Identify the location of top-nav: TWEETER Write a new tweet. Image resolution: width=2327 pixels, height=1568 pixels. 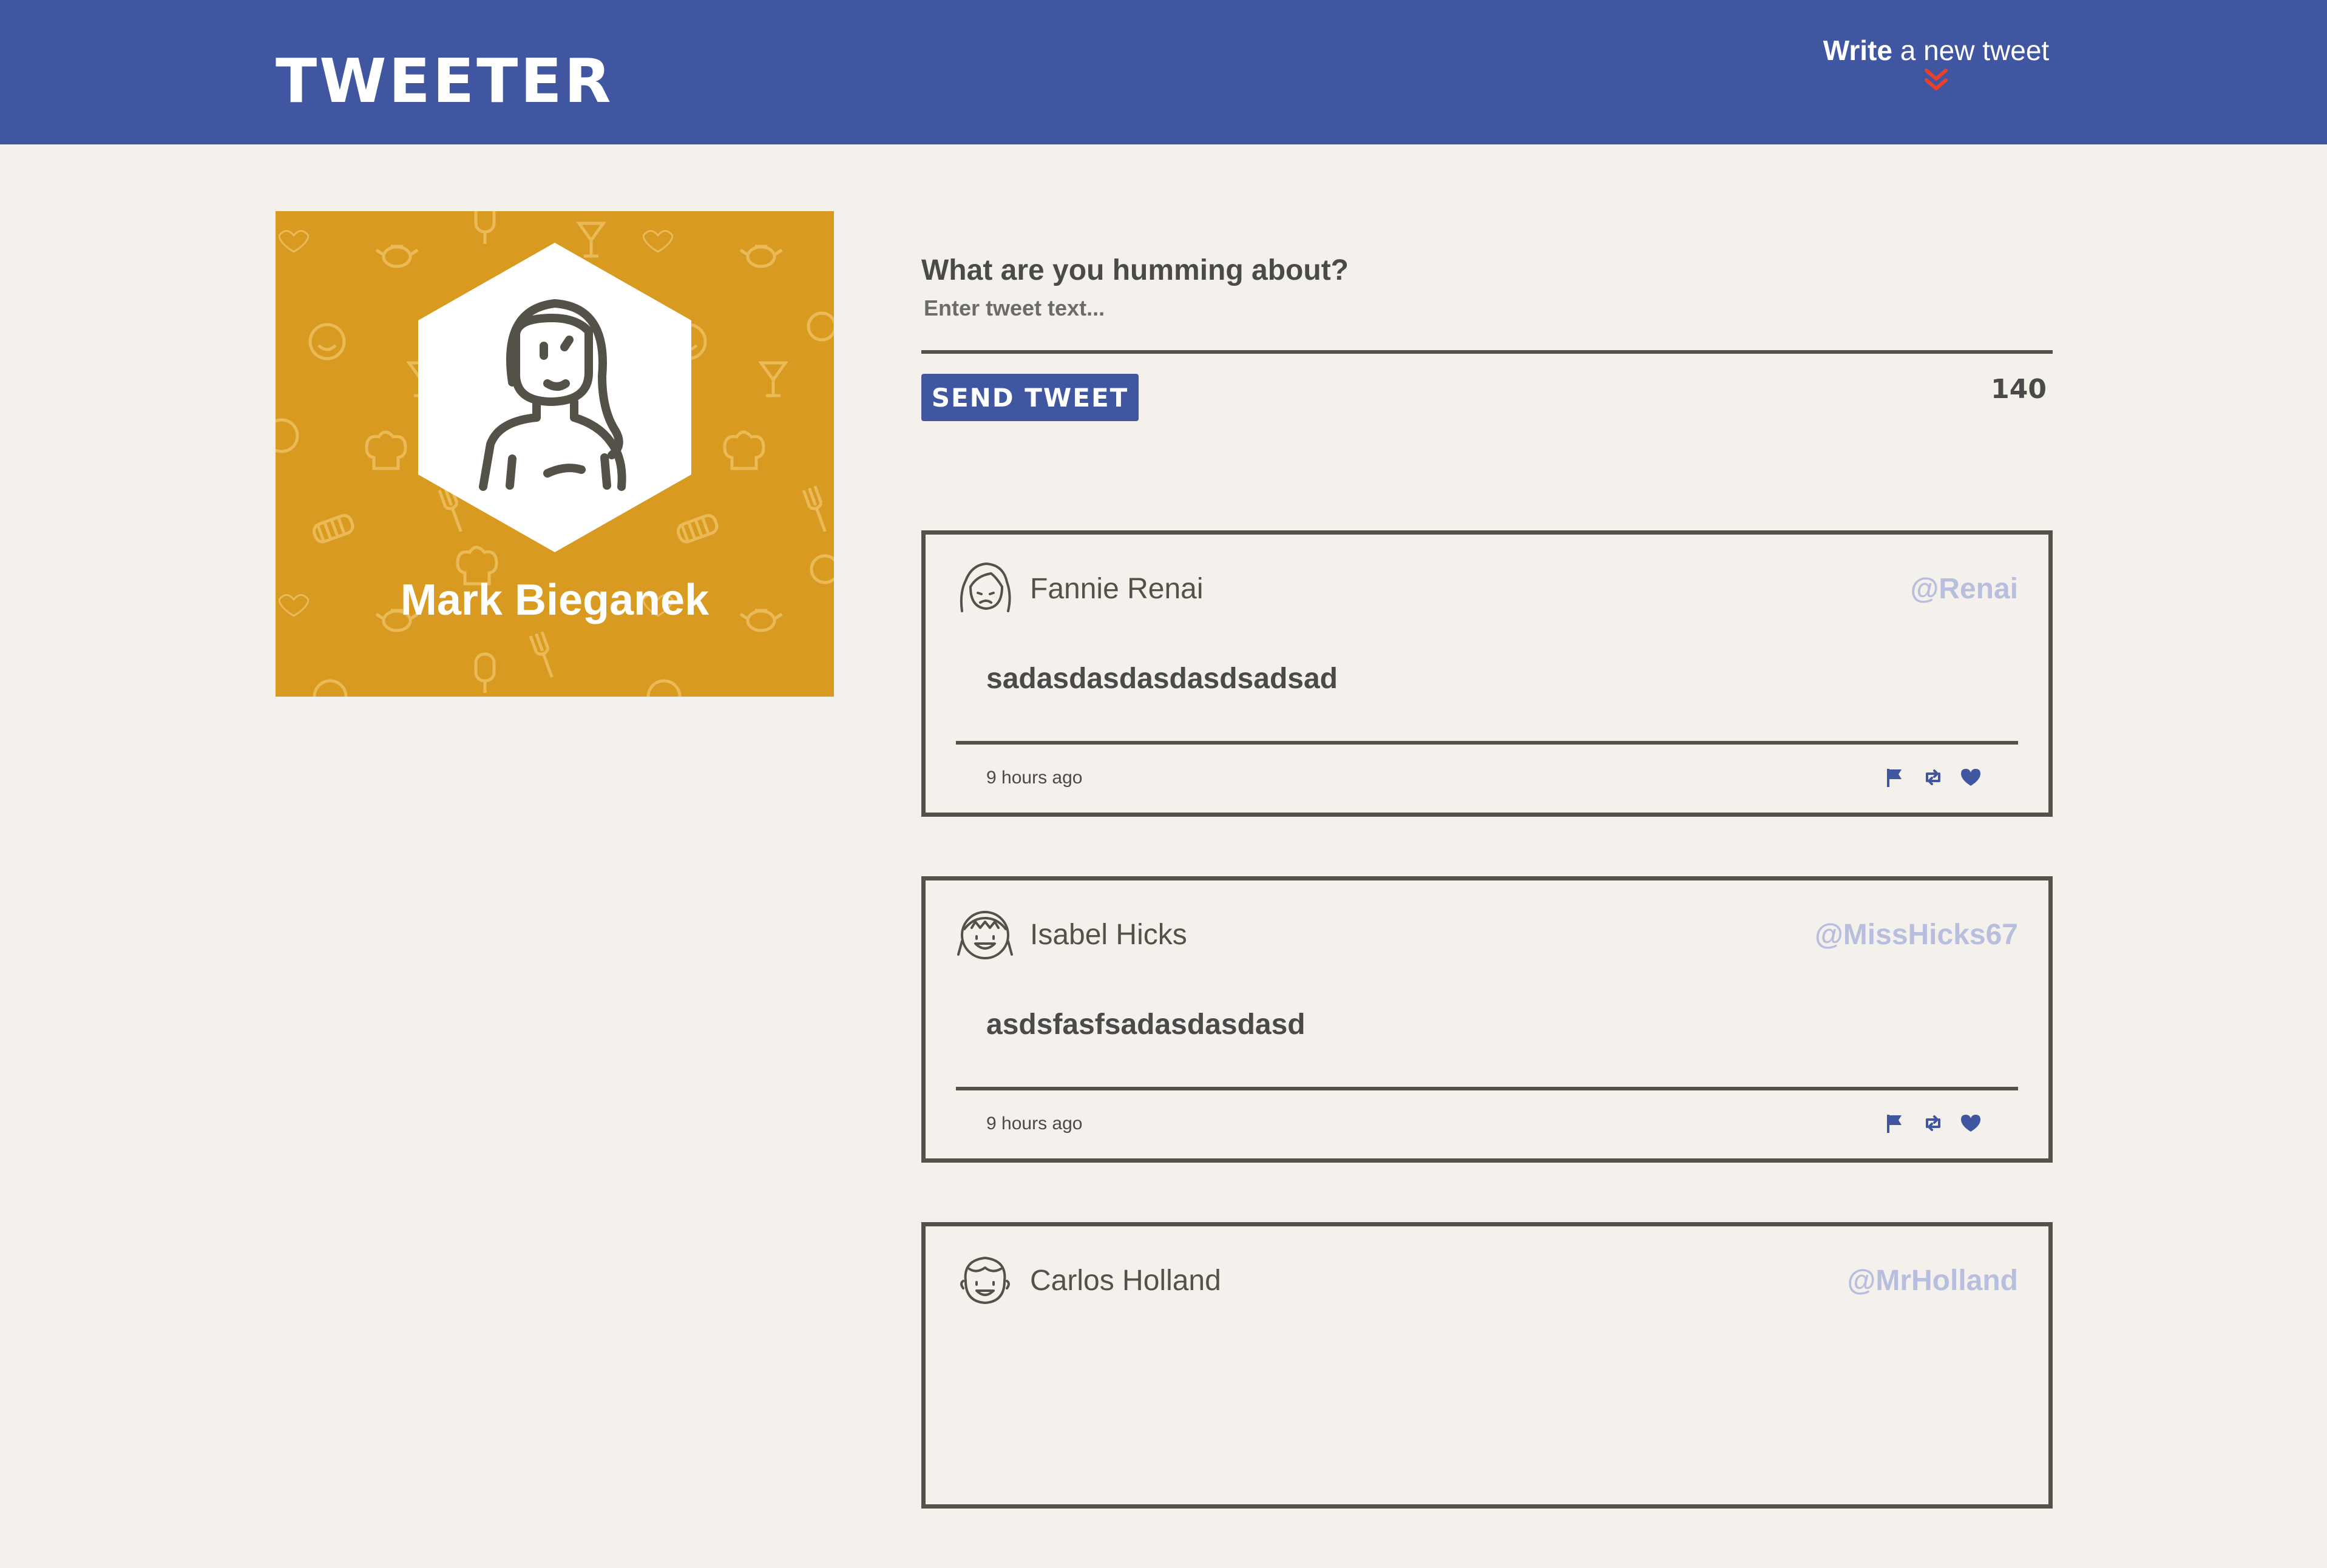
(1163, 72).